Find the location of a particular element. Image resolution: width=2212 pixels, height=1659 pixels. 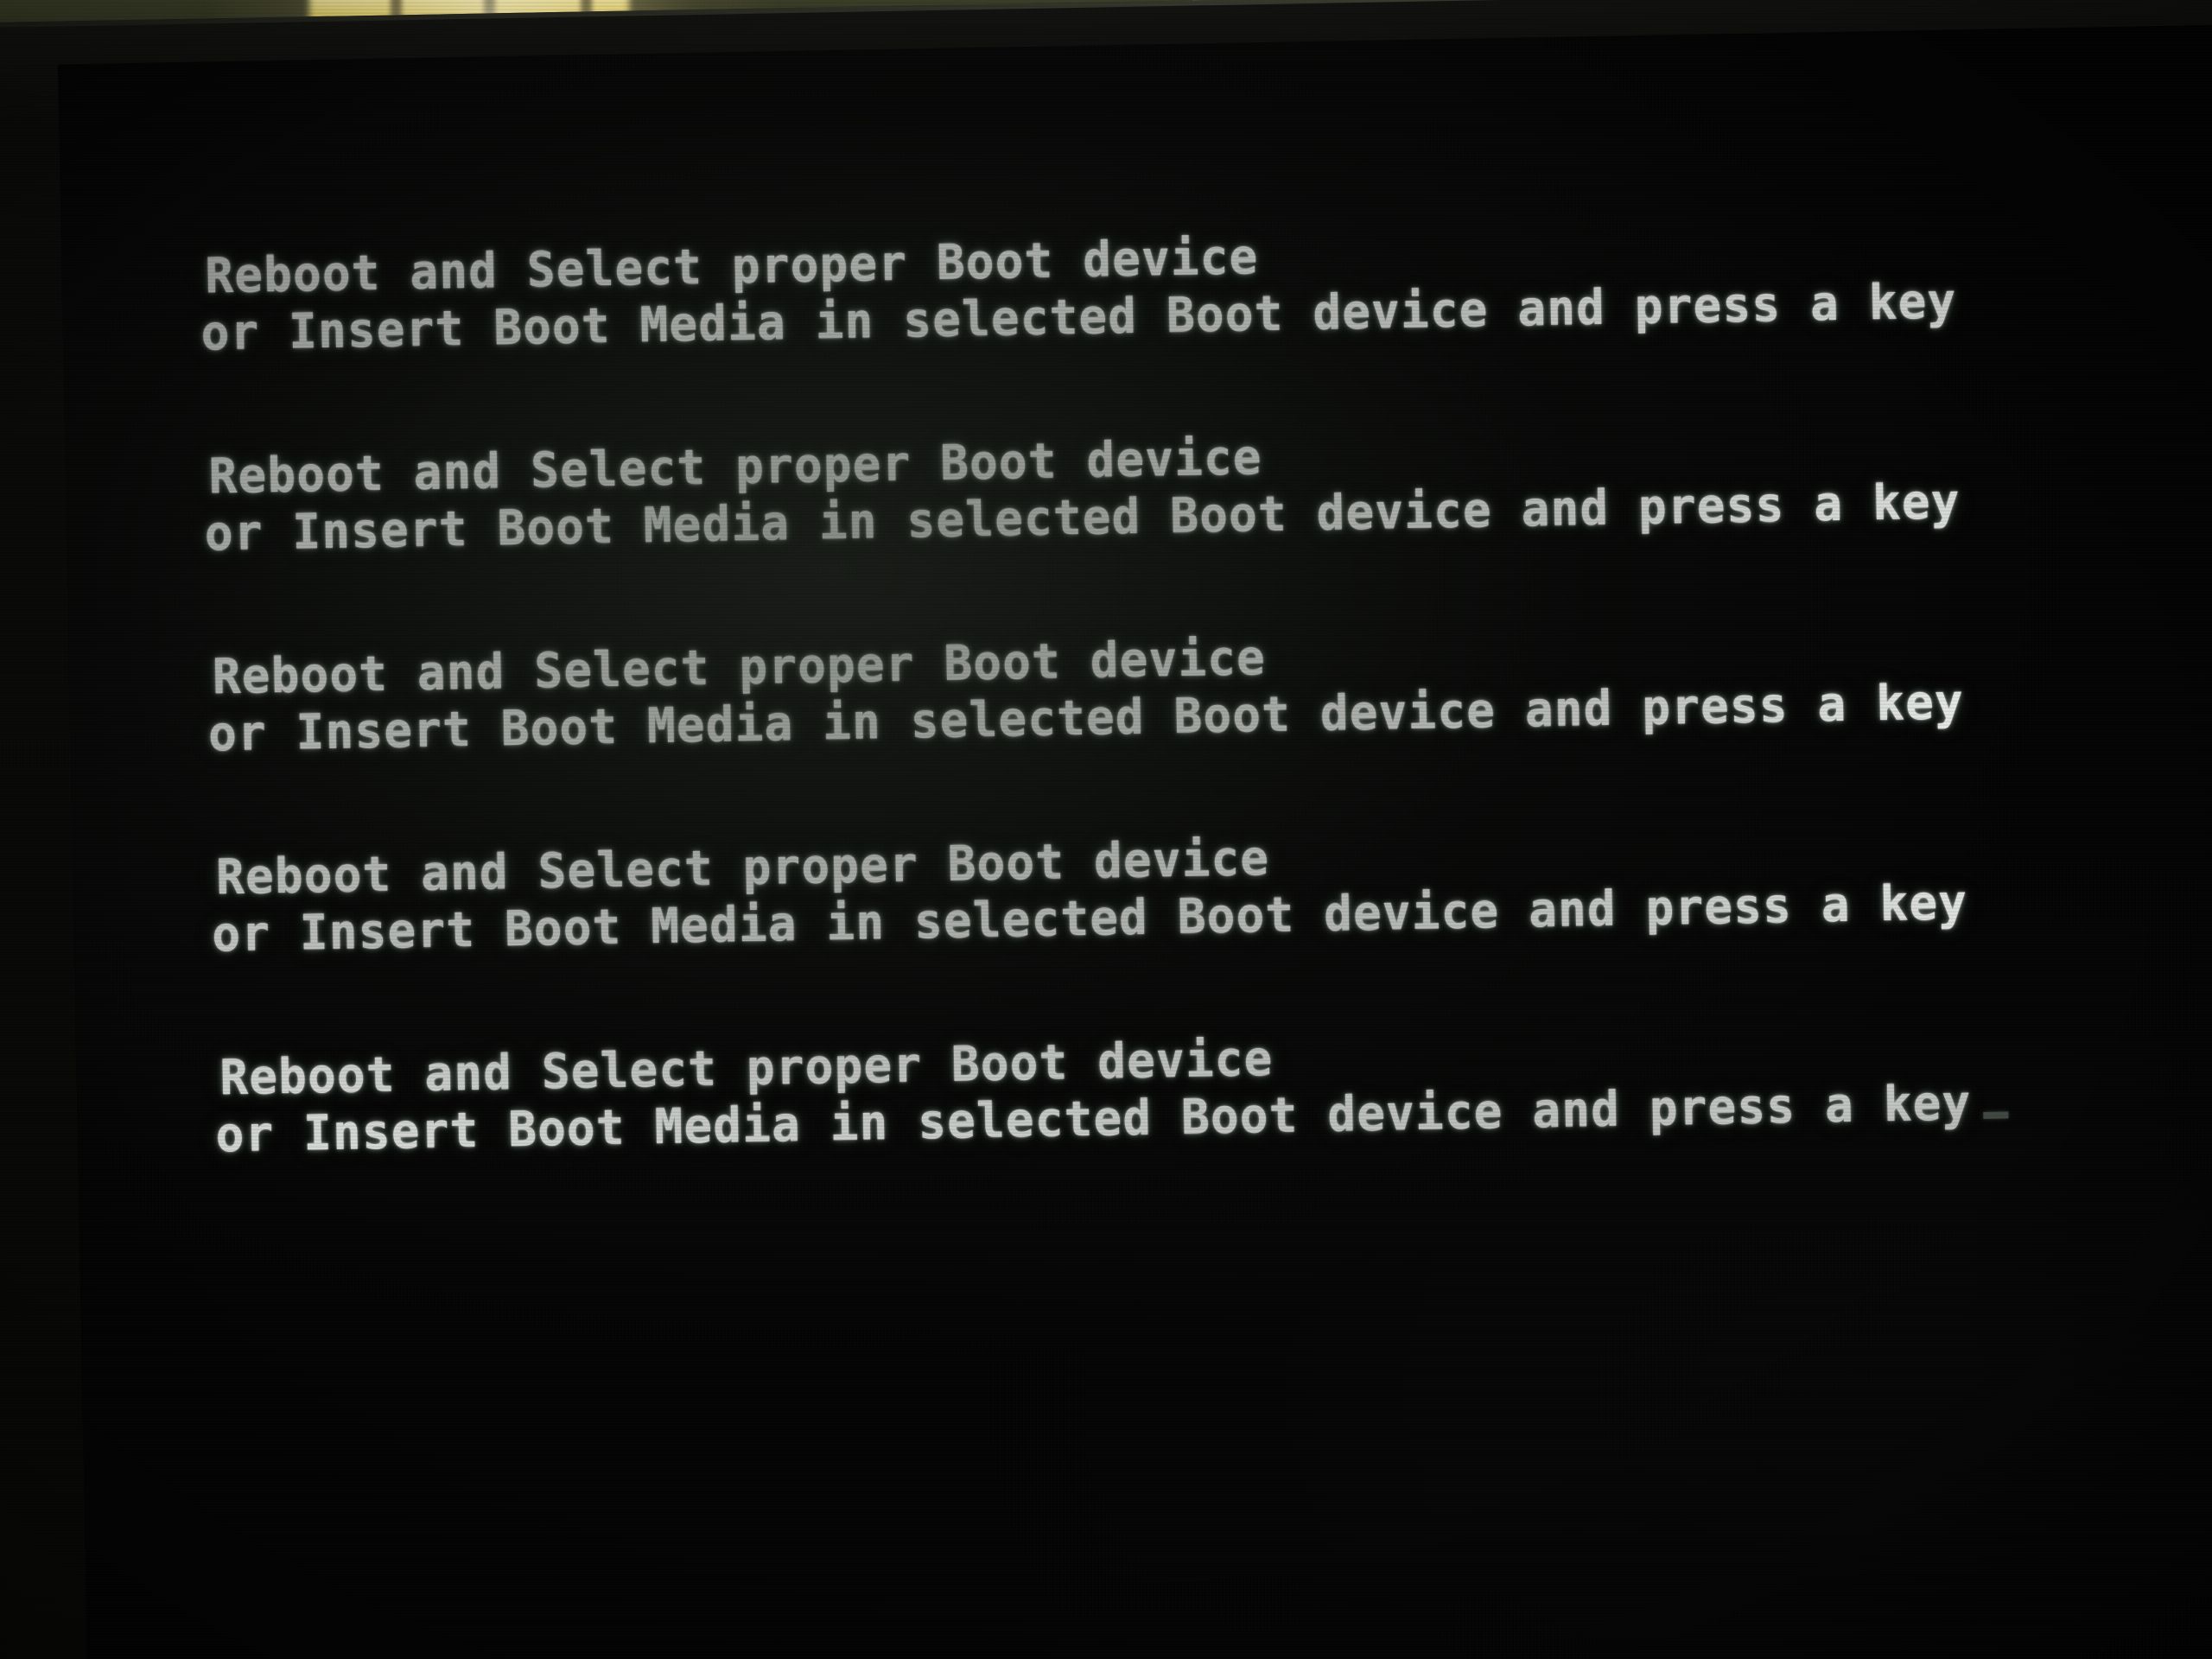

text-cursor is located at coordinates (1996, 1115).